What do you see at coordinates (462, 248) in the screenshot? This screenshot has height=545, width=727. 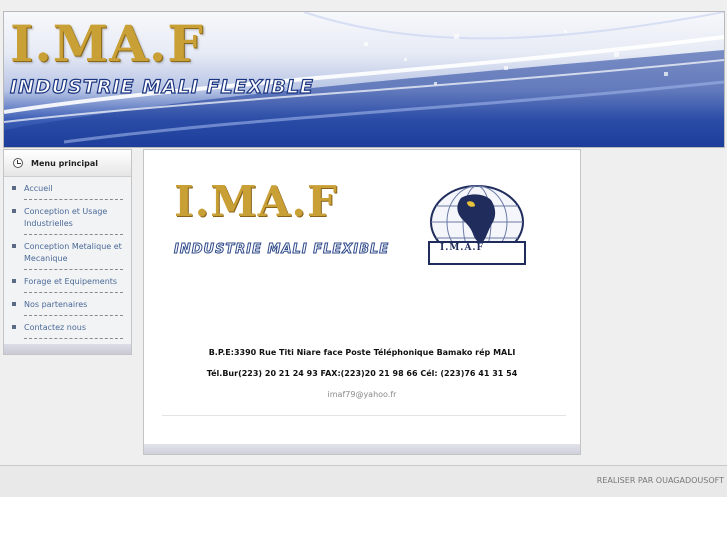 I see `globe-logo-label: I.M.A.F` at bounding box center [462, 248].